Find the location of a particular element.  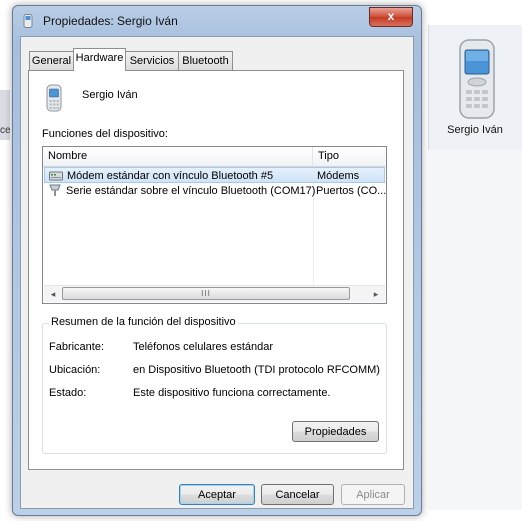

apply-button: Aplicar is located at coordinates (373, 494).